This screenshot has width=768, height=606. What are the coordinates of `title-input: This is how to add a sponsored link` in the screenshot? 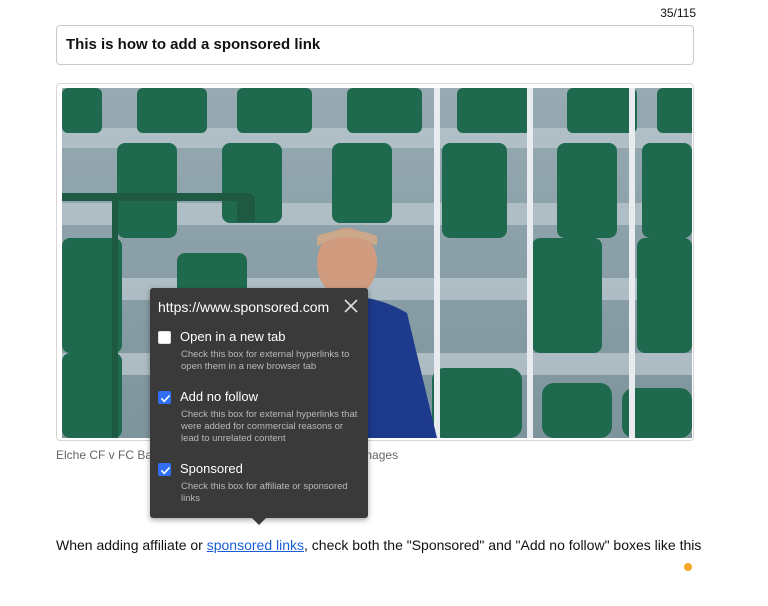 It's located at (375, 45).